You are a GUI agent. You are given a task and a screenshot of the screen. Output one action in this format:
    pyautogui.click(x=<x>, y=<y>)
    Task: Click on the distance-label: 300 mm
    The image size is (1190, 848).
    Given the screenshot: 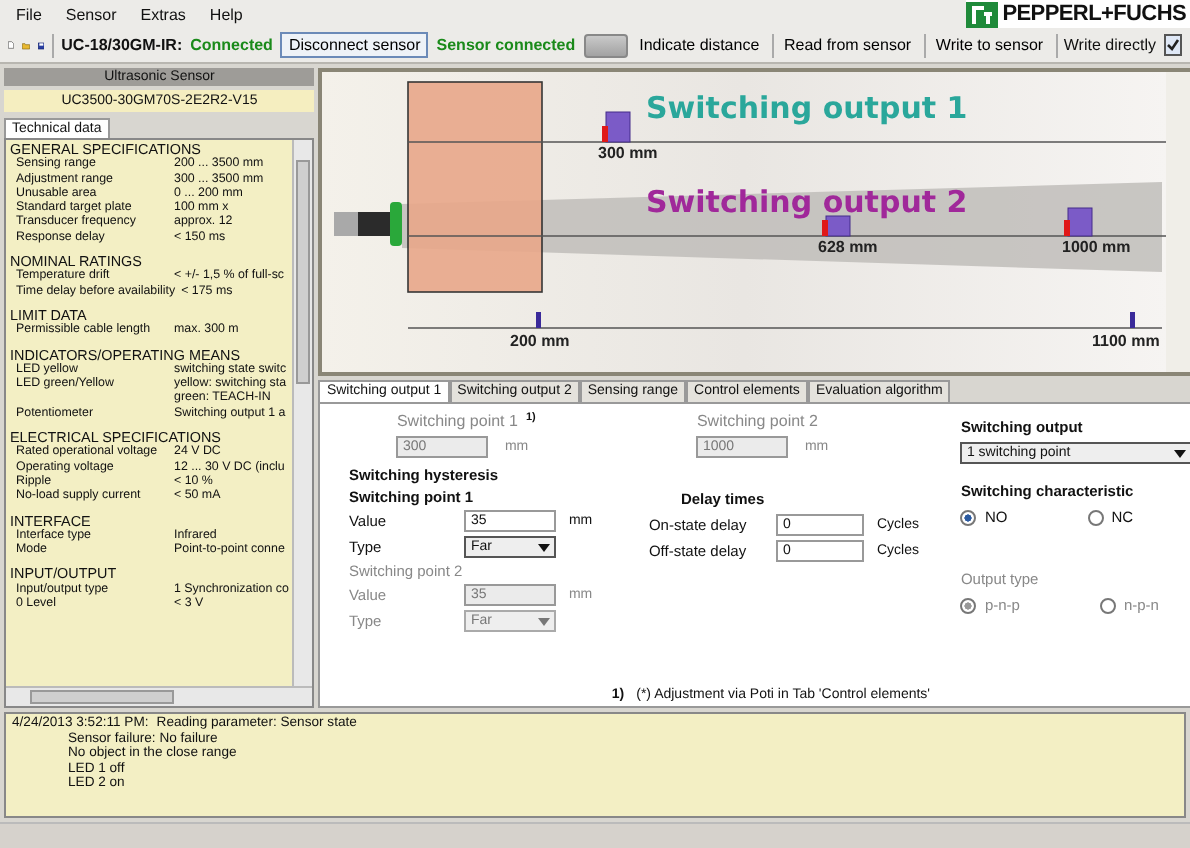 What is the action you would take?
    pyautogui.click(x=628, y=153)
    